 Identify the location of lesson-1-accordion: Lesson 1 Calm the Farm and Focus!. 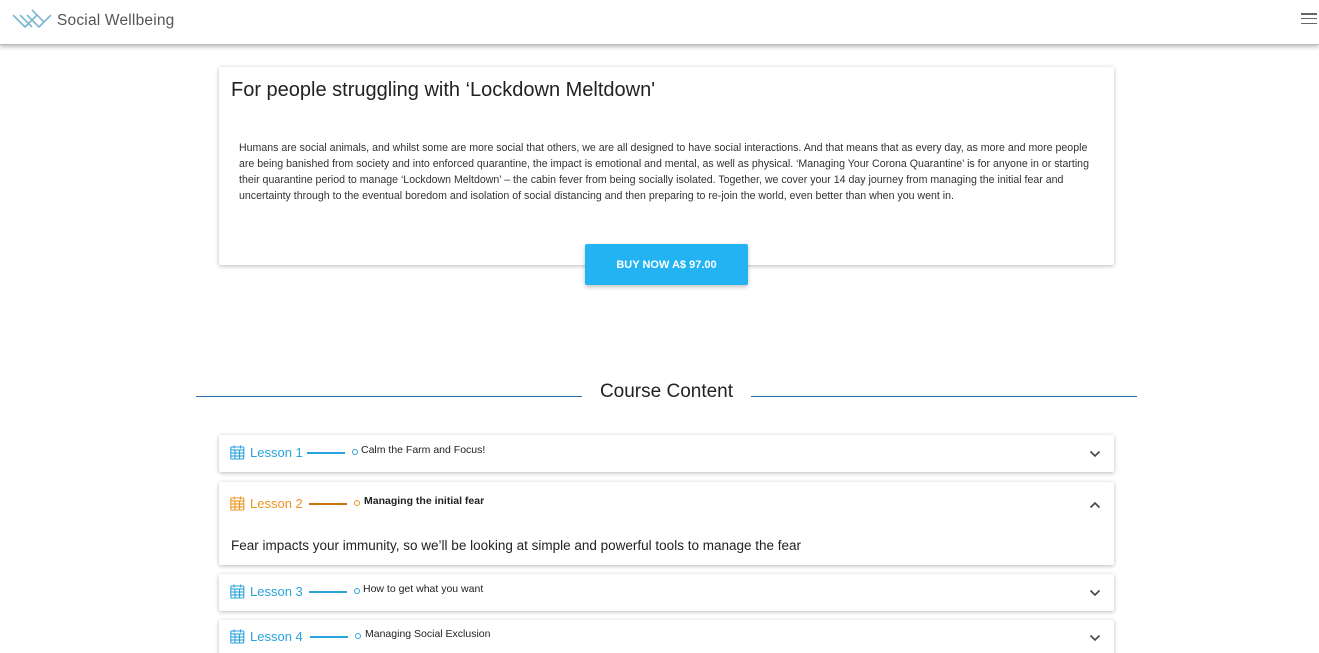
(666, 453).